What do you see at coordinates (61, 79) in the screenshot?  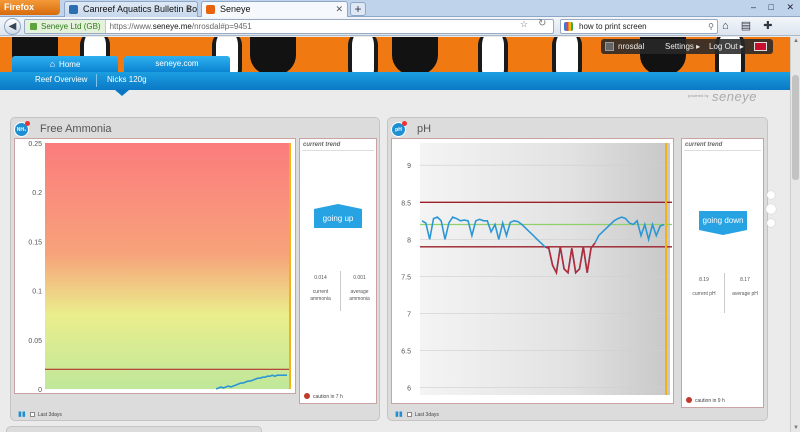 I see `subnav-reef-overview: Reef Overview` at bounding box center [61, 79].